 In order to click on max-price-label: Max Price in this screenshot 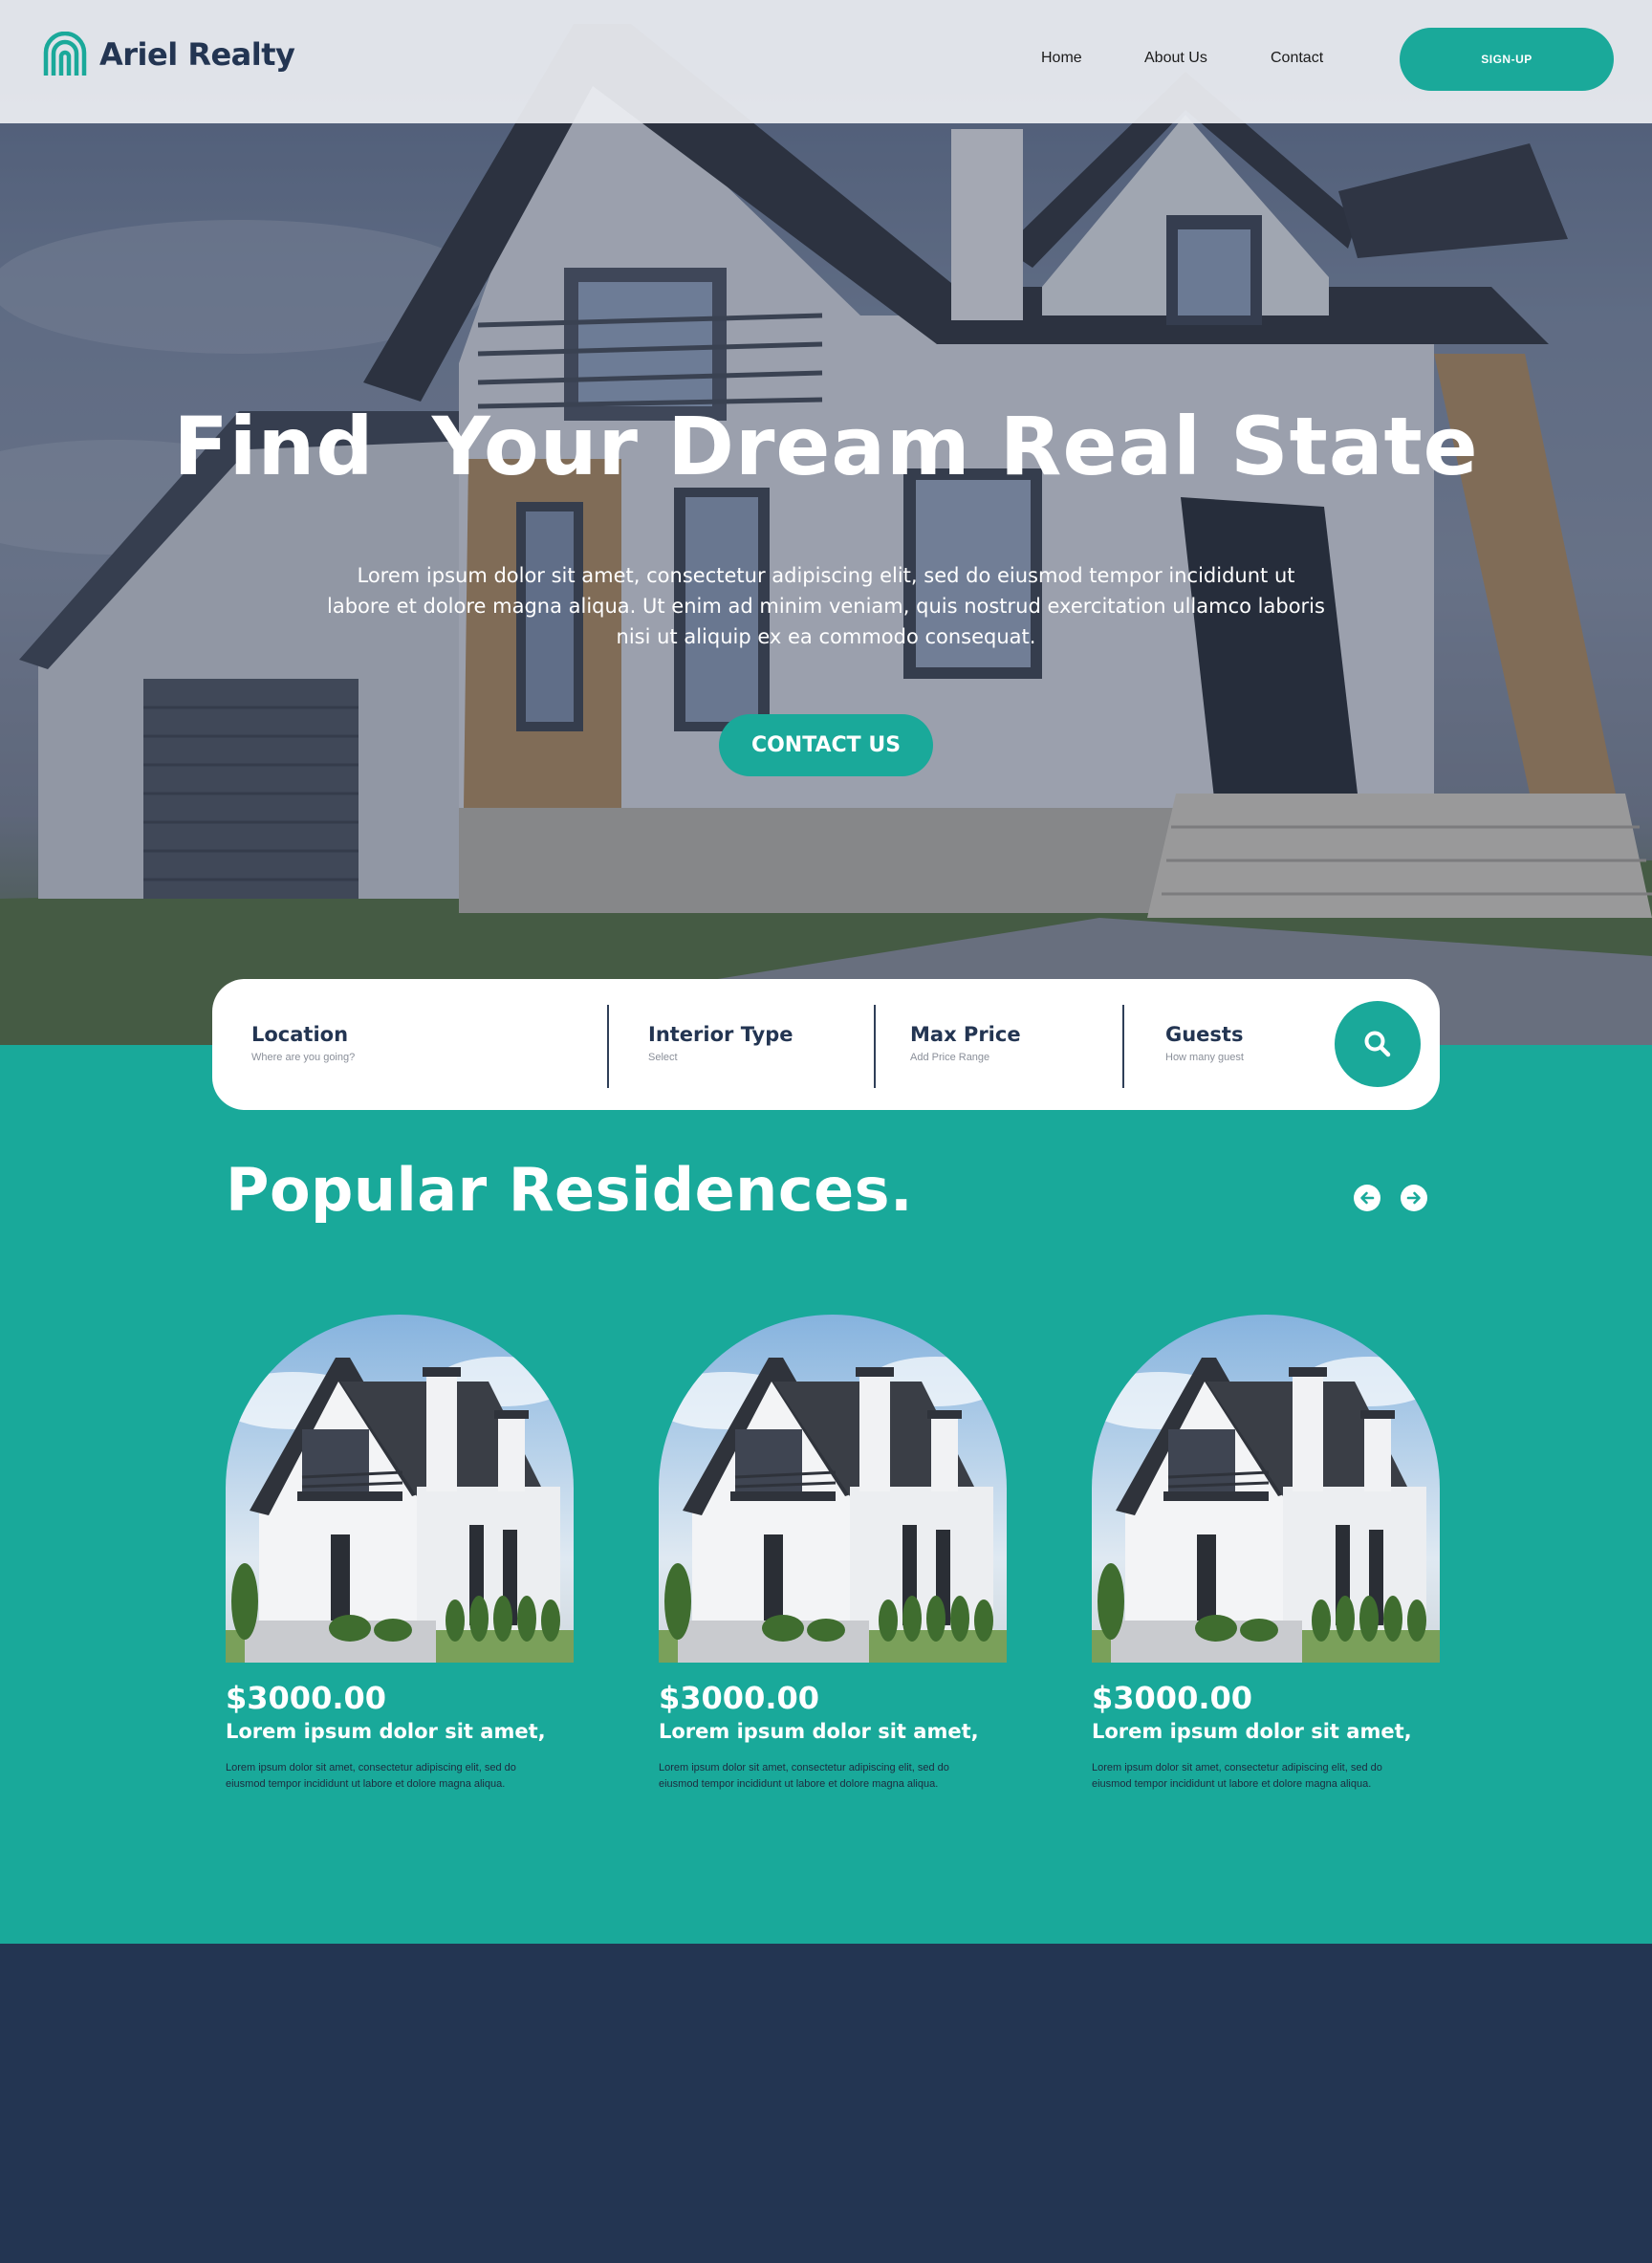, I will do `click(965, 1035)`.